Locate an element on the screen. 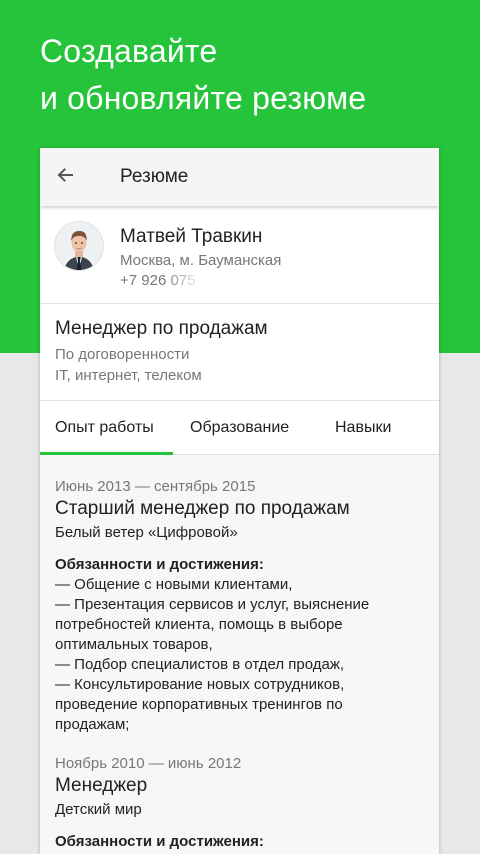  job-company: Детский мир is located at coordinates (98, 809).